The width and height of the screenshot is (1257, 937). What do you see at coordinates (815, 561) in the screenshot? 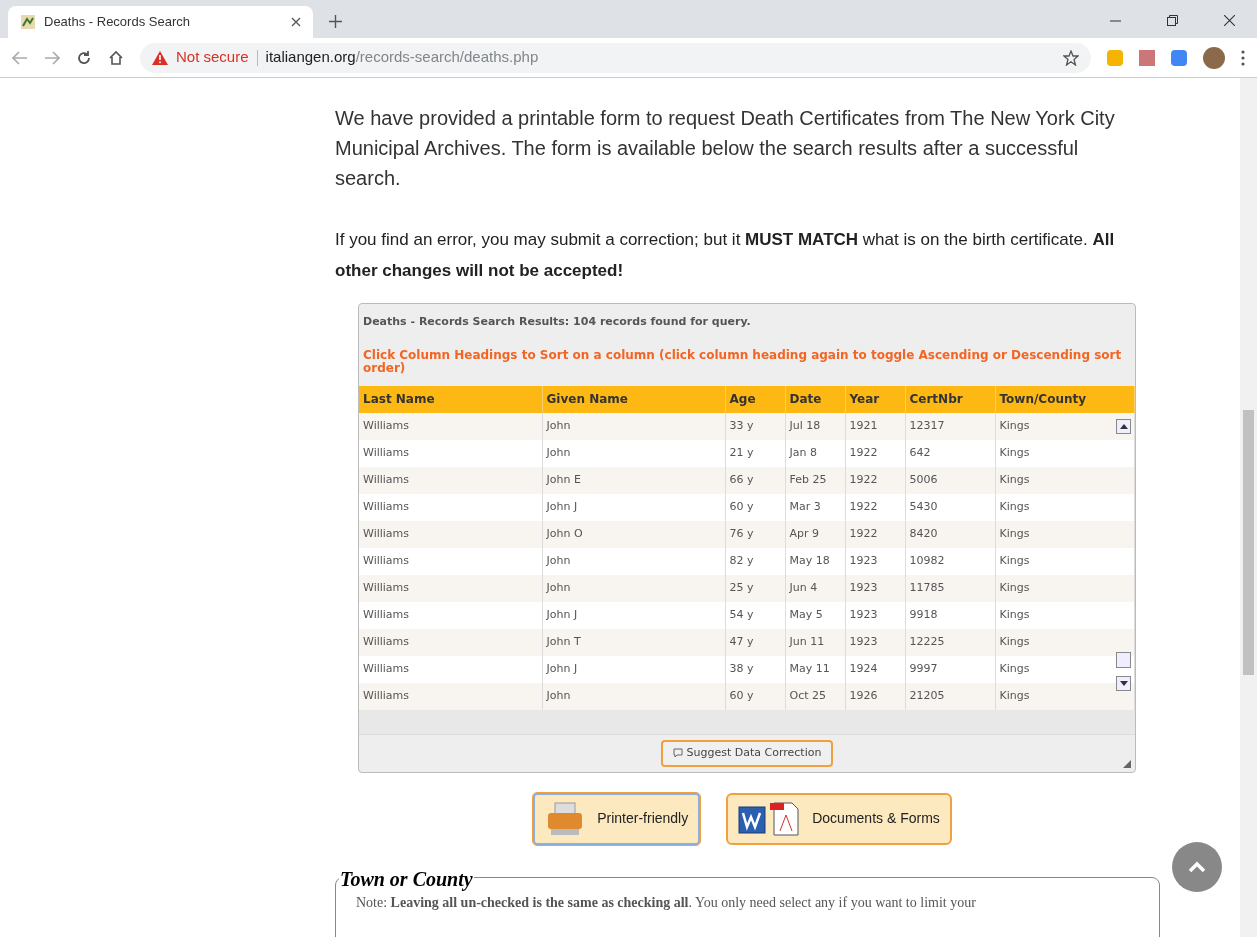
I see `table-cell: May 18` at bounding box center [815, 561].